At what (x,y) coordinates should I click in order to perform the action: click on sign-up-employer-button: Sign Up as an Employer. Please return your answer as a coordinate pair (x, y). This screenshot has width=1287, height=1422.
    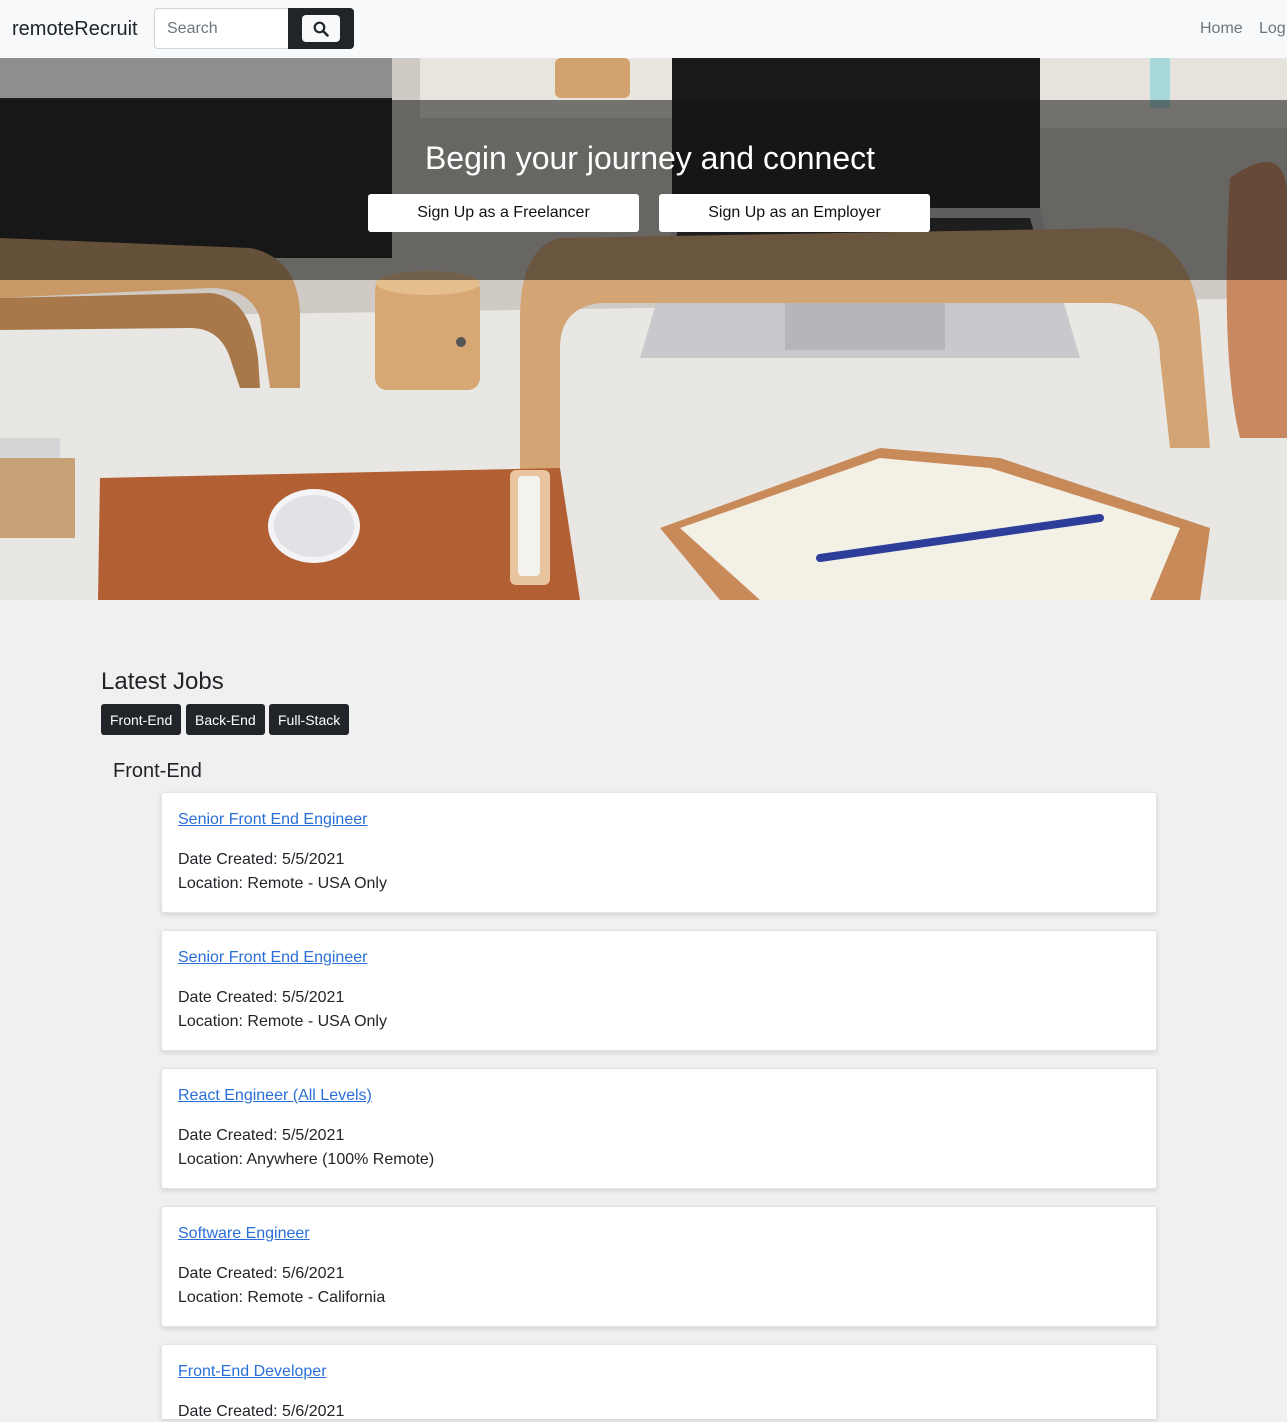
    Looking at the image, I should click on (794, 213).